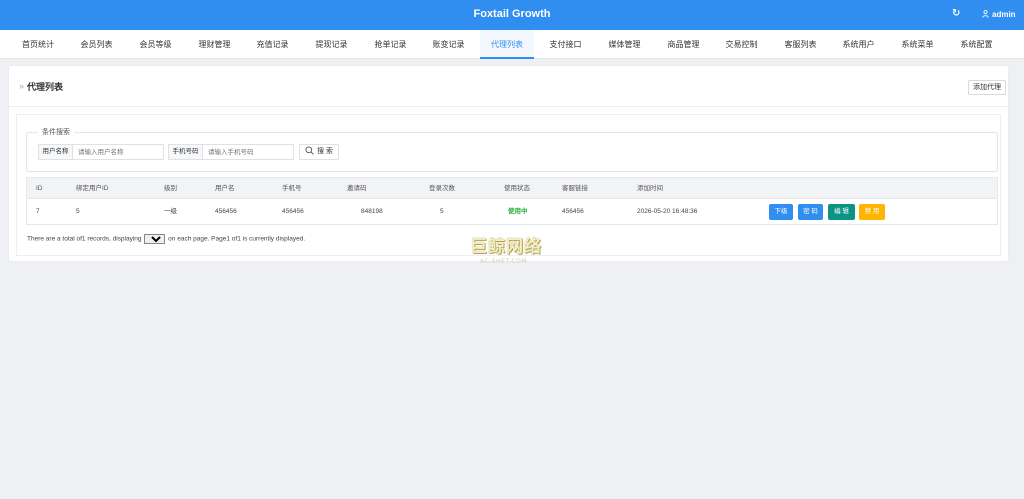  Describe the element at coordinates (170, 188) in the screenshot. I see `column-header-level: 级别` at that location.